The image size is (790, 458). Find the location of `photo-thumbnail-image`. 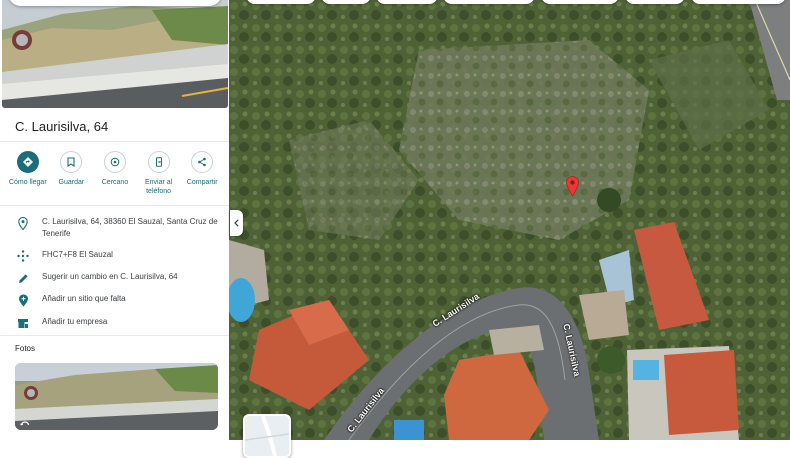

photo-thumbnail-image is located at coordinates (116, 396).